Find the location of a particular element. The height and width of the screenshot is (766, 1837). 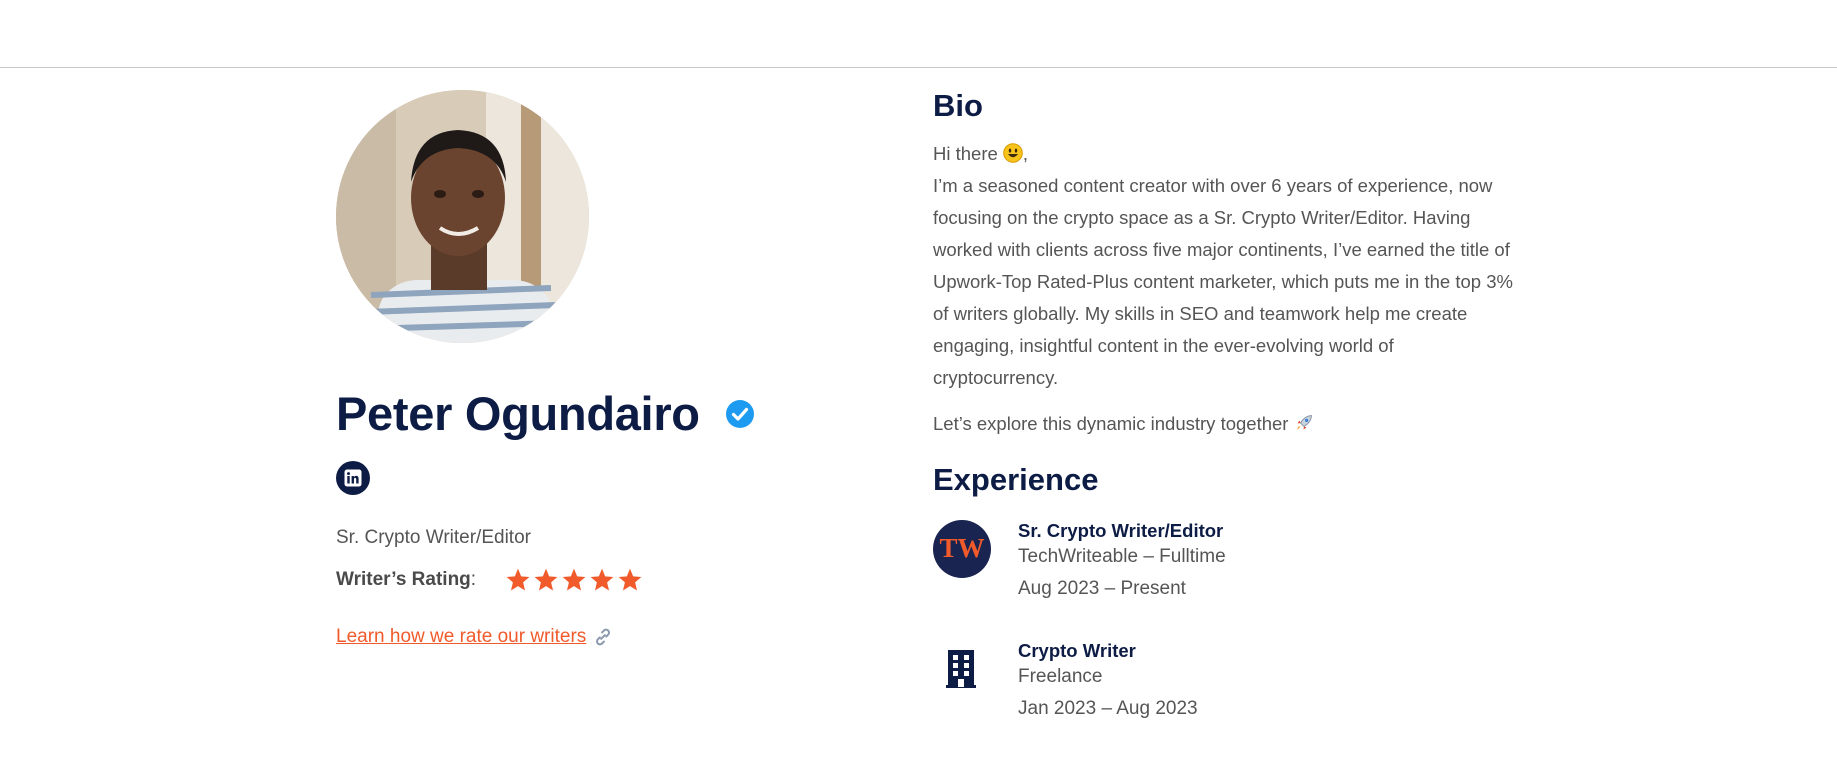

experience-role: Crypto Writer is located at coordinates (1077, 650).